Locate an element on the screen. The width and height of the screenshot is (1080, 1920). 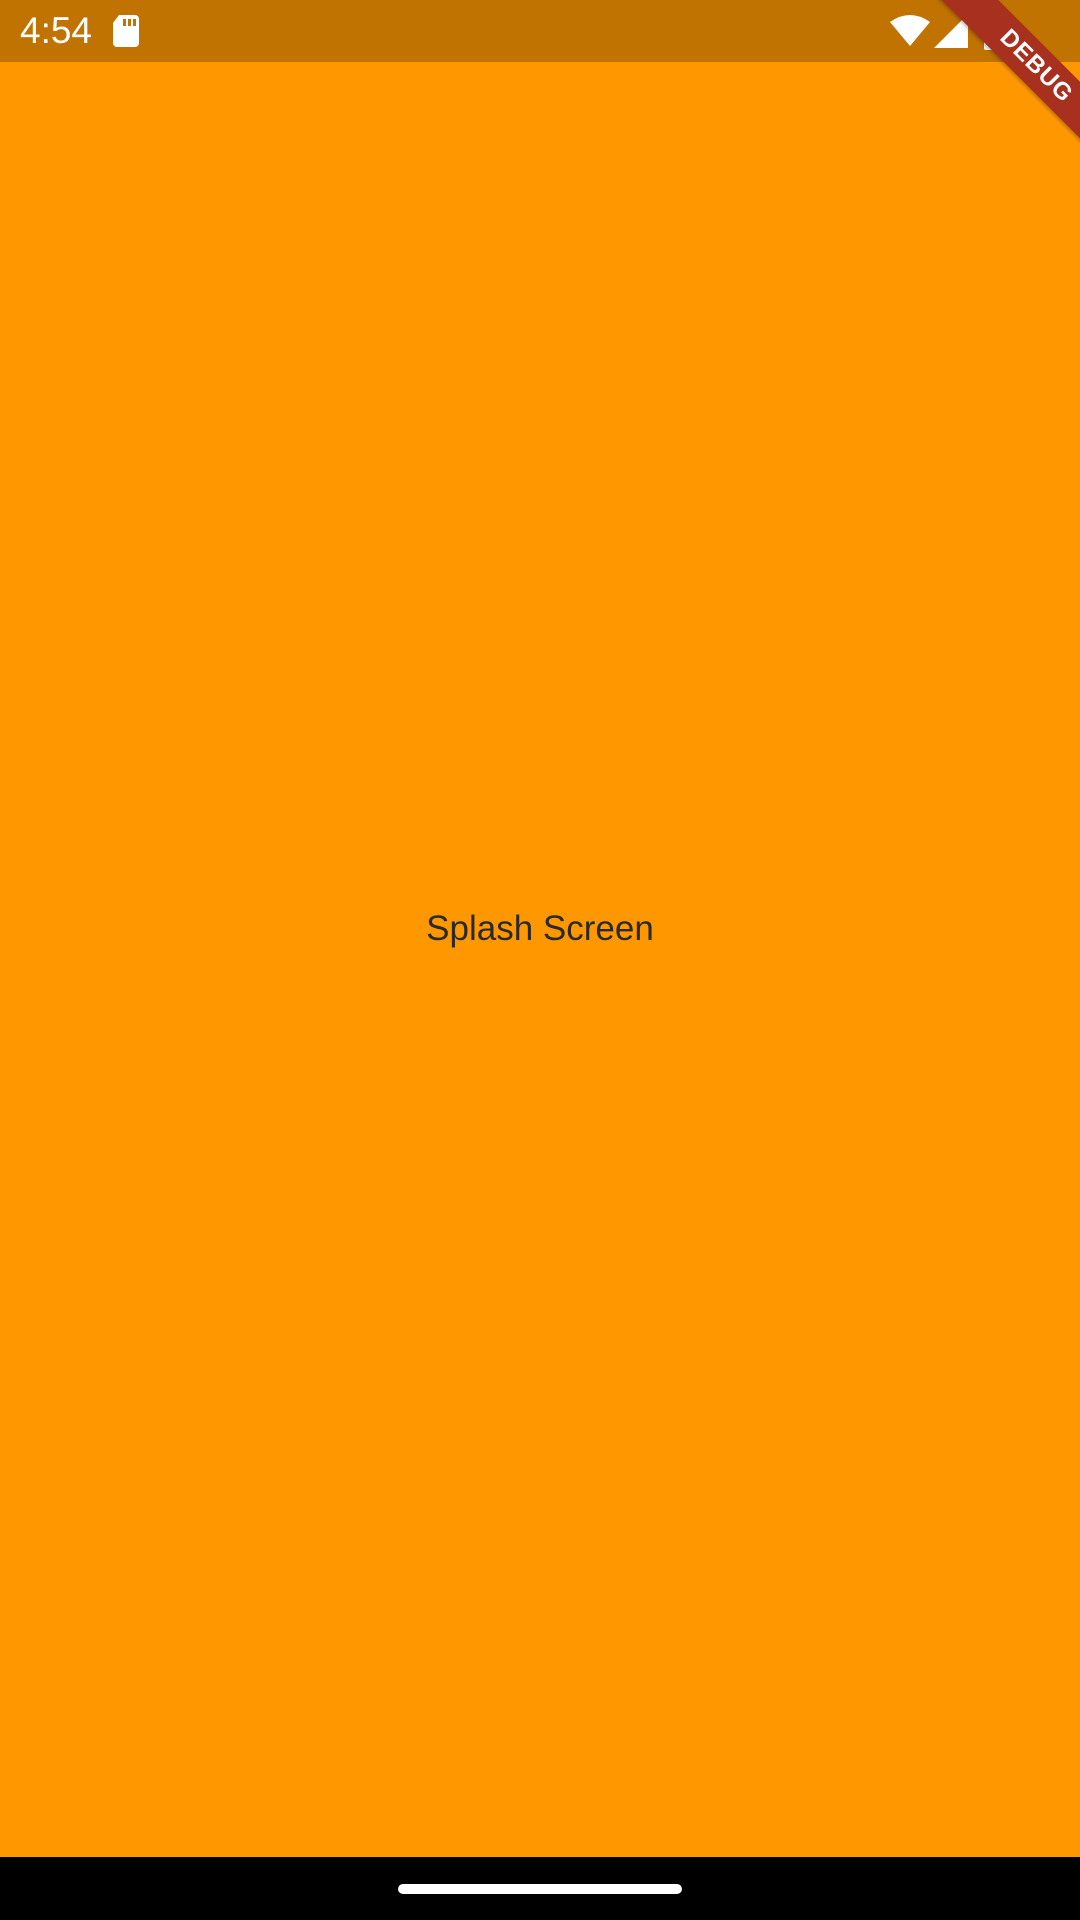
wifi-icon is located at coordinates (910, 30).